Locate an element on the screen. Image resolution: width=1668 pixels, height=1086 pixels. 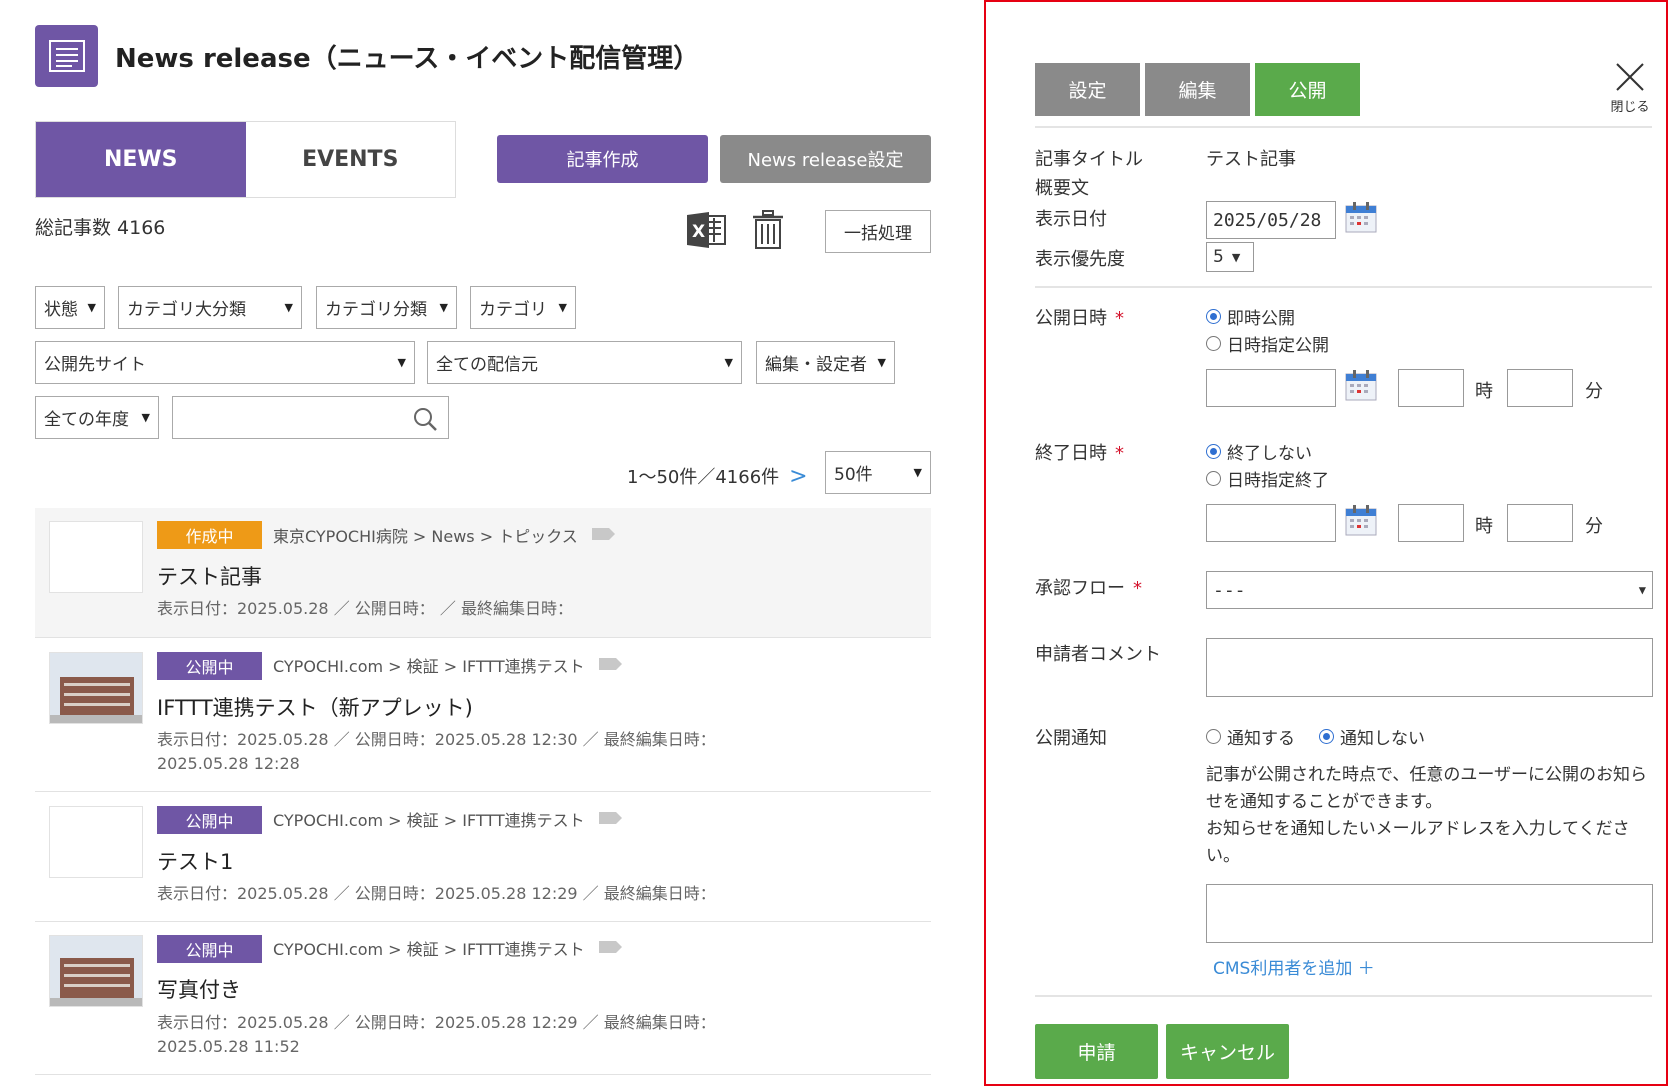
content-tabs: NEWS EVENTS is located at coordinates (245, 159).